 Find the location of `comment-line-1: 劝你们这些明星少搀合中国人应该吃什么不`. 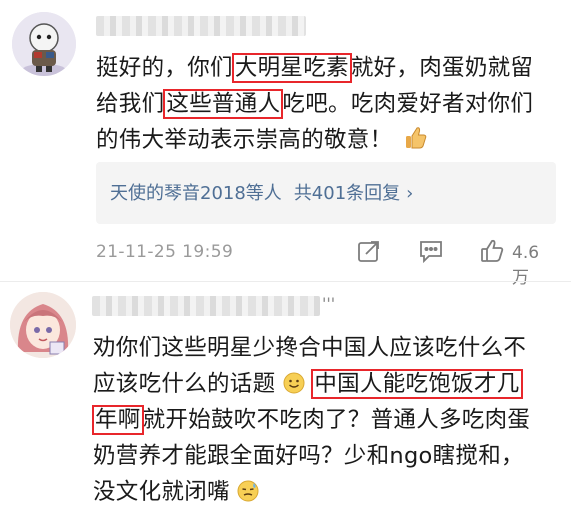

comment-line-1: 劝你们这些明星少搀合中国人应该吃什么不 is located at coordinates (323, 348).